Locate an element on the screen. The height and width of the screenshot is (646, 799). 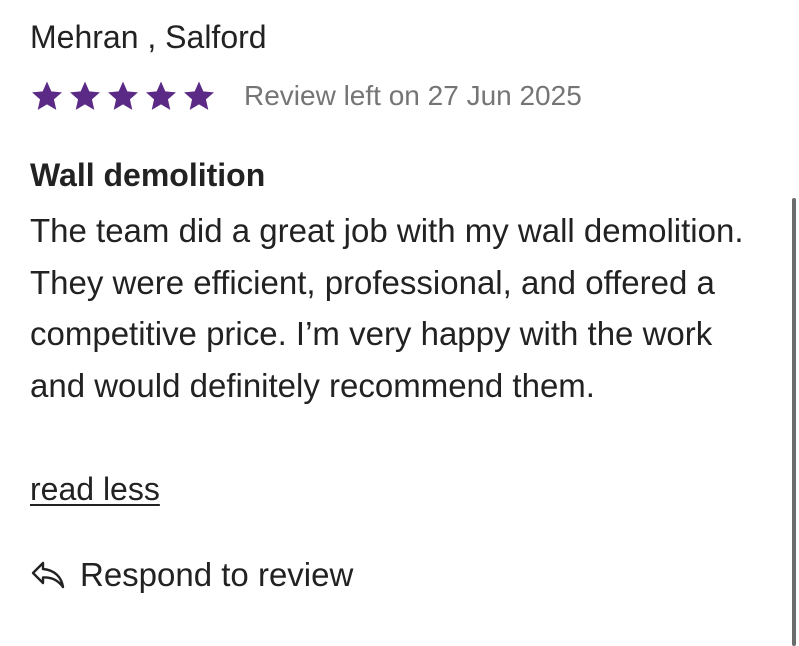
respond-to-review-button: Respond to review is located at coordinates (191, 575).